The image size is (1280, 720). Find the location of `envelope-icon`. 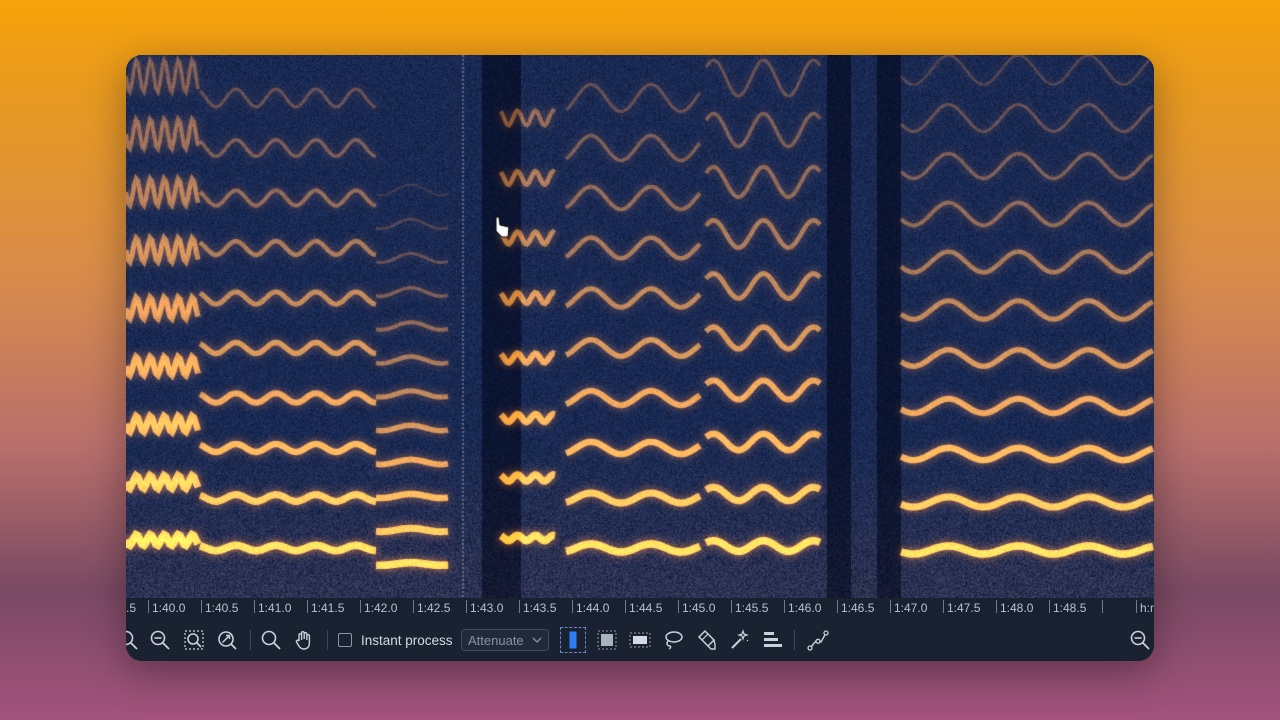

envelope-icon is located at coordinates (818, 640).